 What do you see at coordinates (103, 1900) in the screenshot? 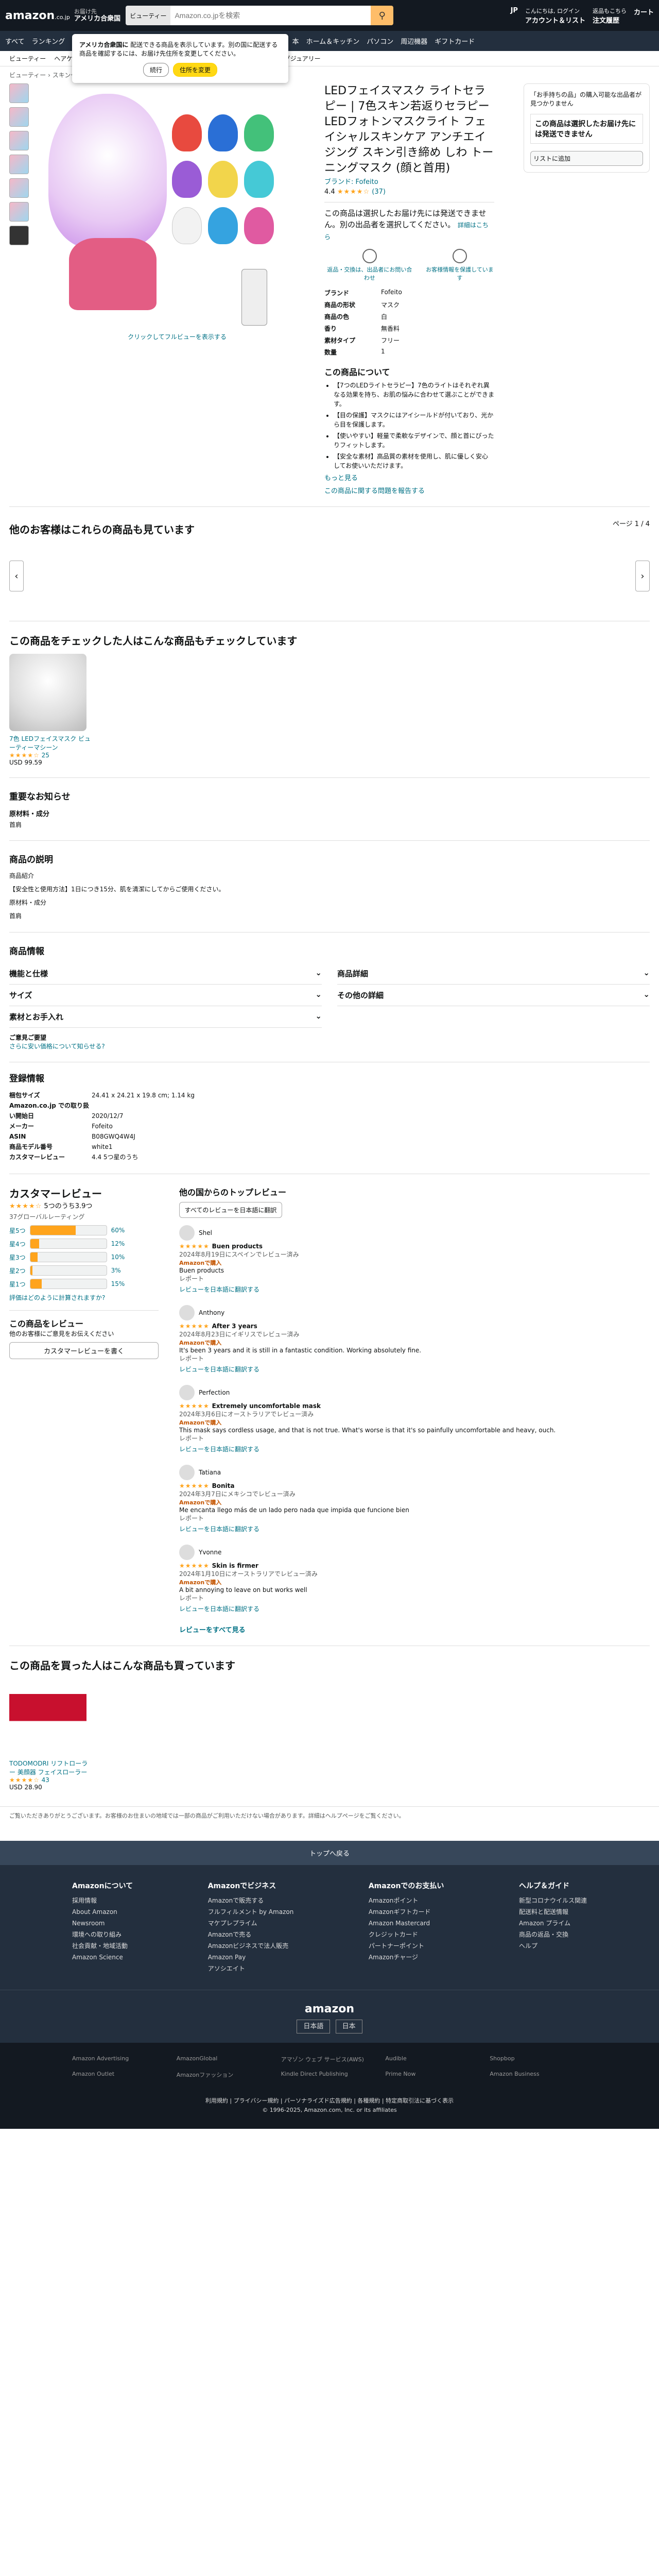
I see `footer-link: 採用情報` at bounding box center [103, 1900].